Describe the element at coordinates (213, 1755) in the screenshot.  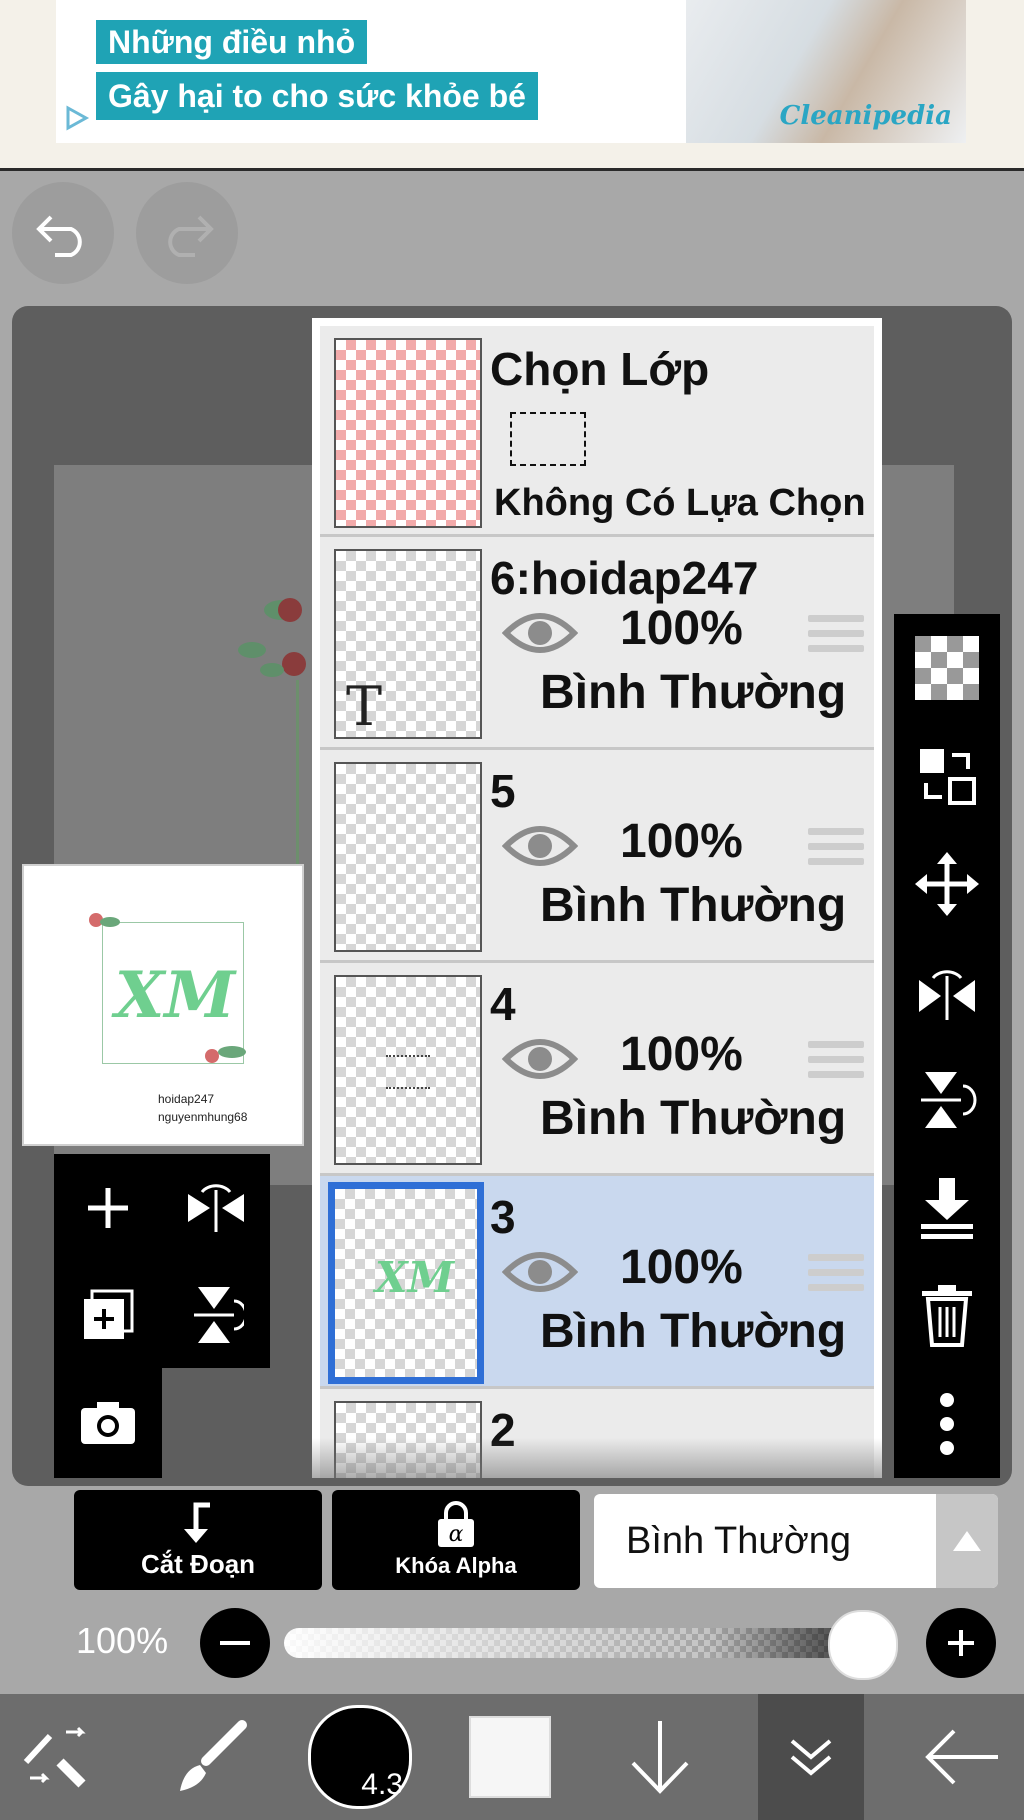
I see `brush-icon` at that location.